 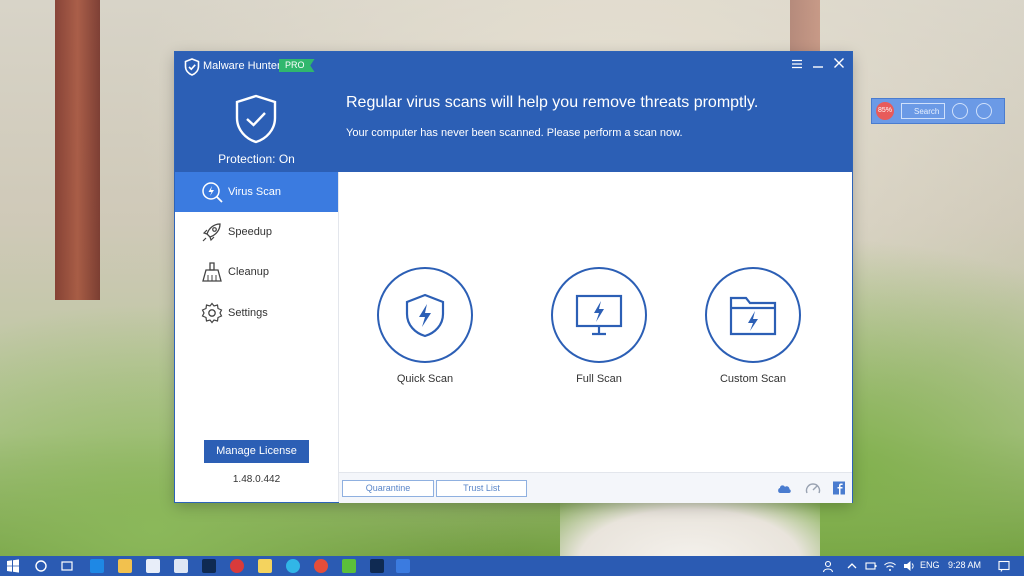 I want to click on gear-icon, so click(x=212, y=313).